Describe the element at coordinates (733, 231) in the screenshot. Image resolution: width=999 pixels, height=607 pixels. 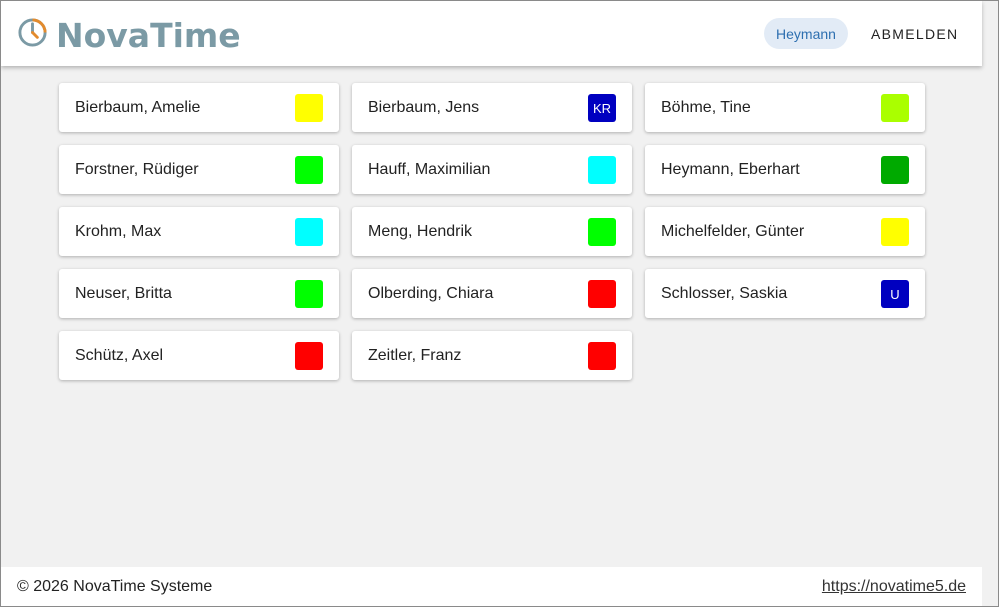
I see `employee-name: Michelfelder, Günter` at that location.